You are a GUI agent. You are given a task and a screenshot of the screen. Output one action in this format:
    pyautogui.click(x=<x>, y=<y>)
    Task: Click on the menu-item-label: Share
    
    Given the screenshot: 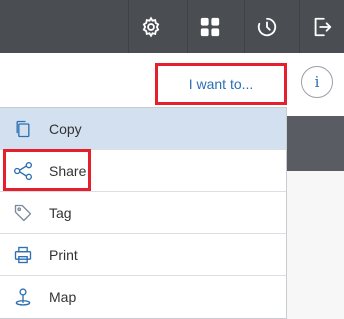 What is the action you would take?
    pyautogui.click(x=68, y=170)
    